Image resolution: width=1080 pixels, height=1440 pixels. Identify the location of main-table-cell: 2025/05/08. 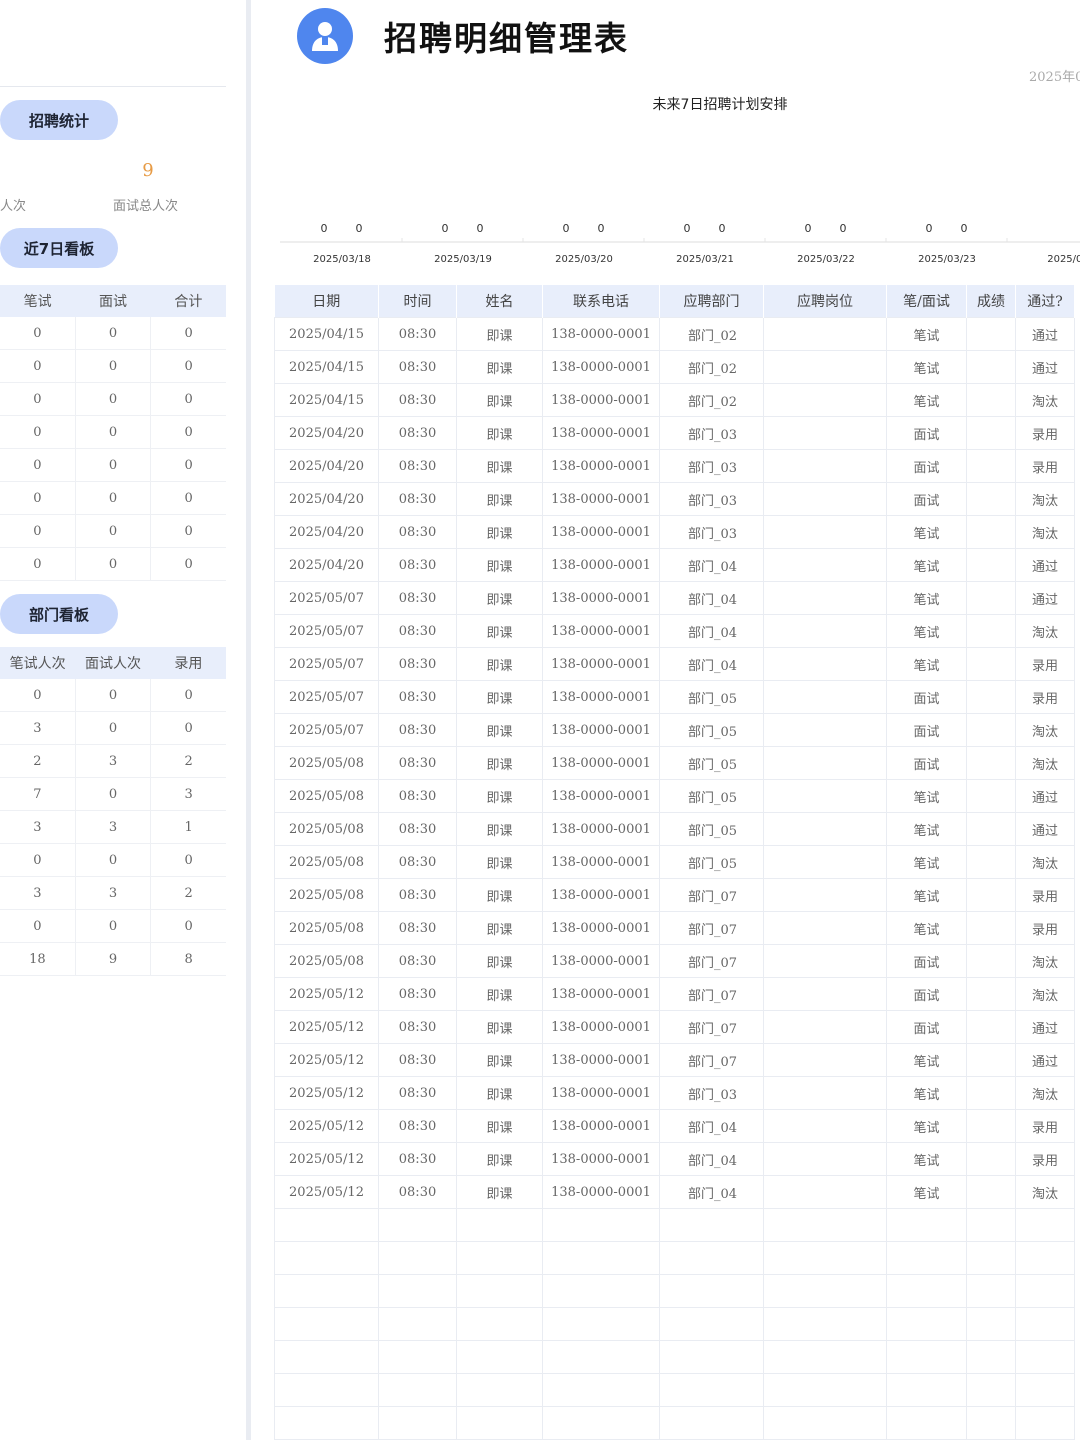
(326, 796).